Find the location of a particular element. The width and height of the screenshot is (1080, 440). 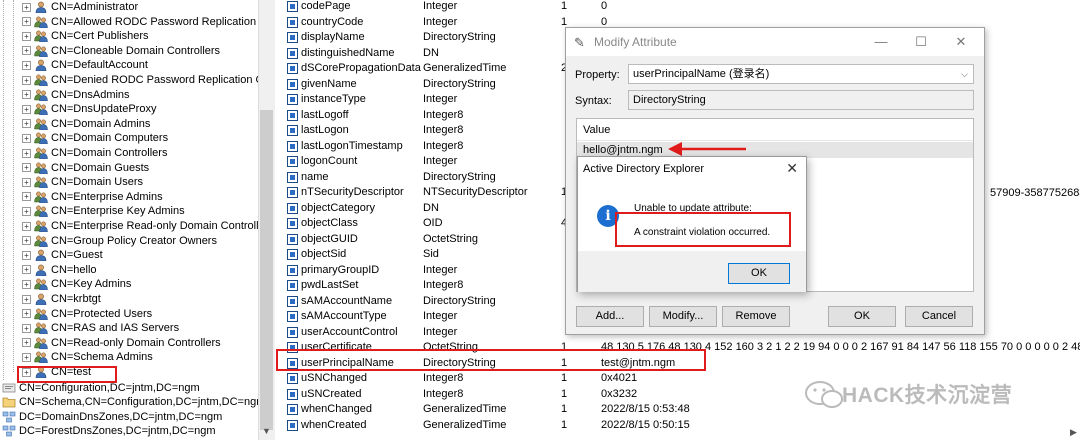

attribute-syntax: Integer is located at coordinates (440, 161).